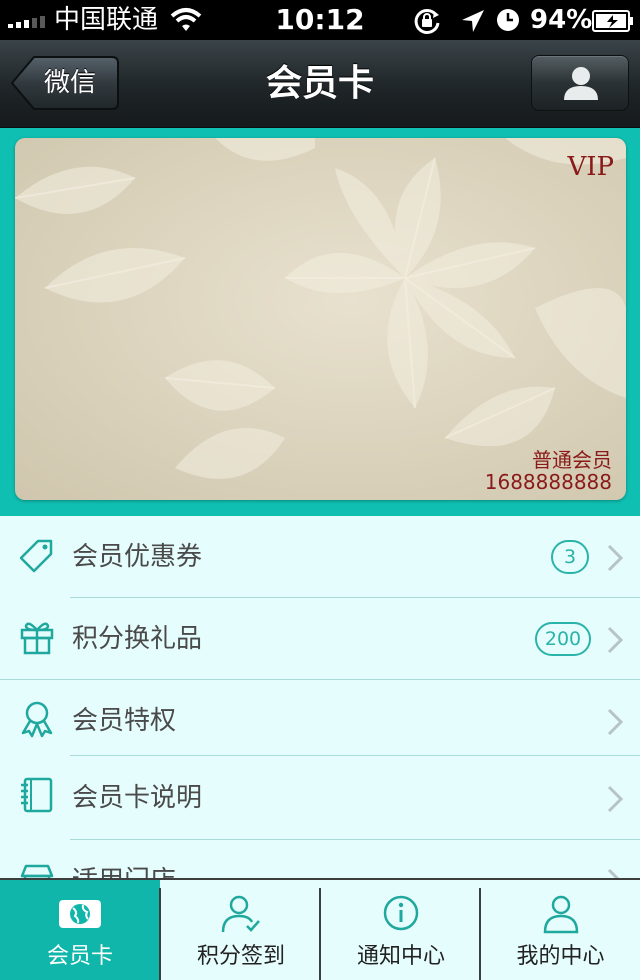  I want to click on menu-item-label: 适用门店, so click(124, 860).